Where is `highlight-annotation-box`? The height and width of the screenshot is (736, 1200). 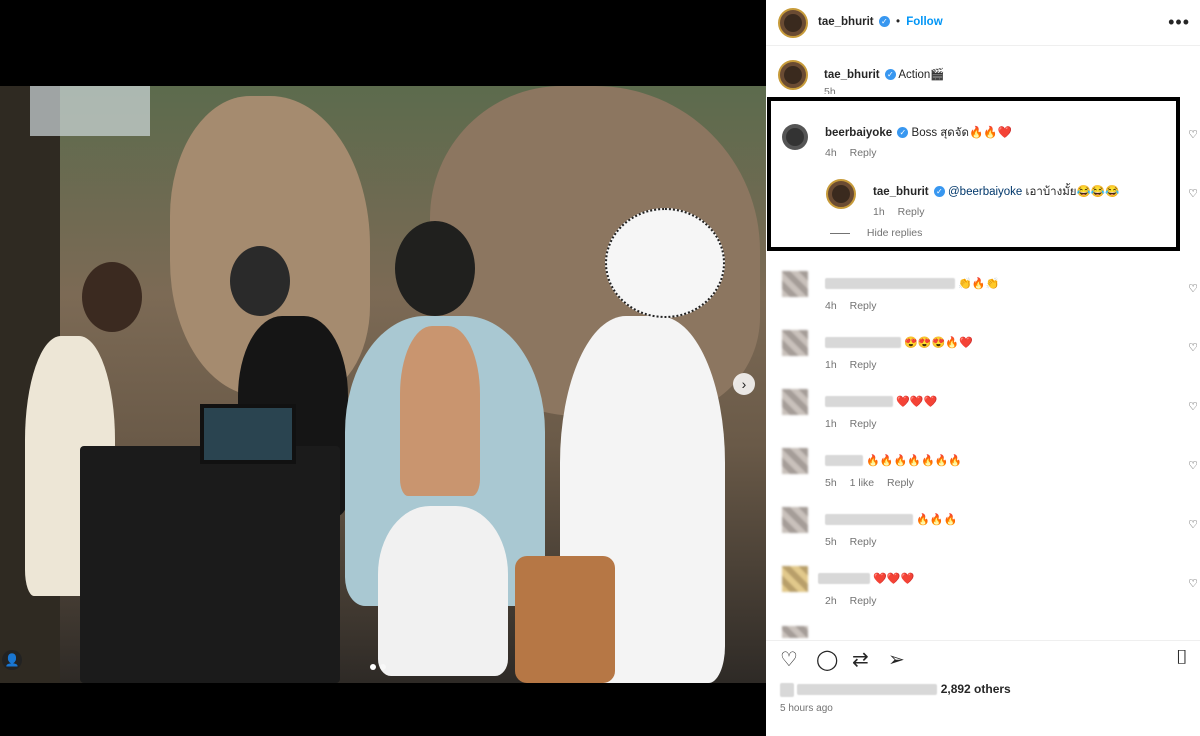 highlight-annotation-box is located at coordinates (973, 174).